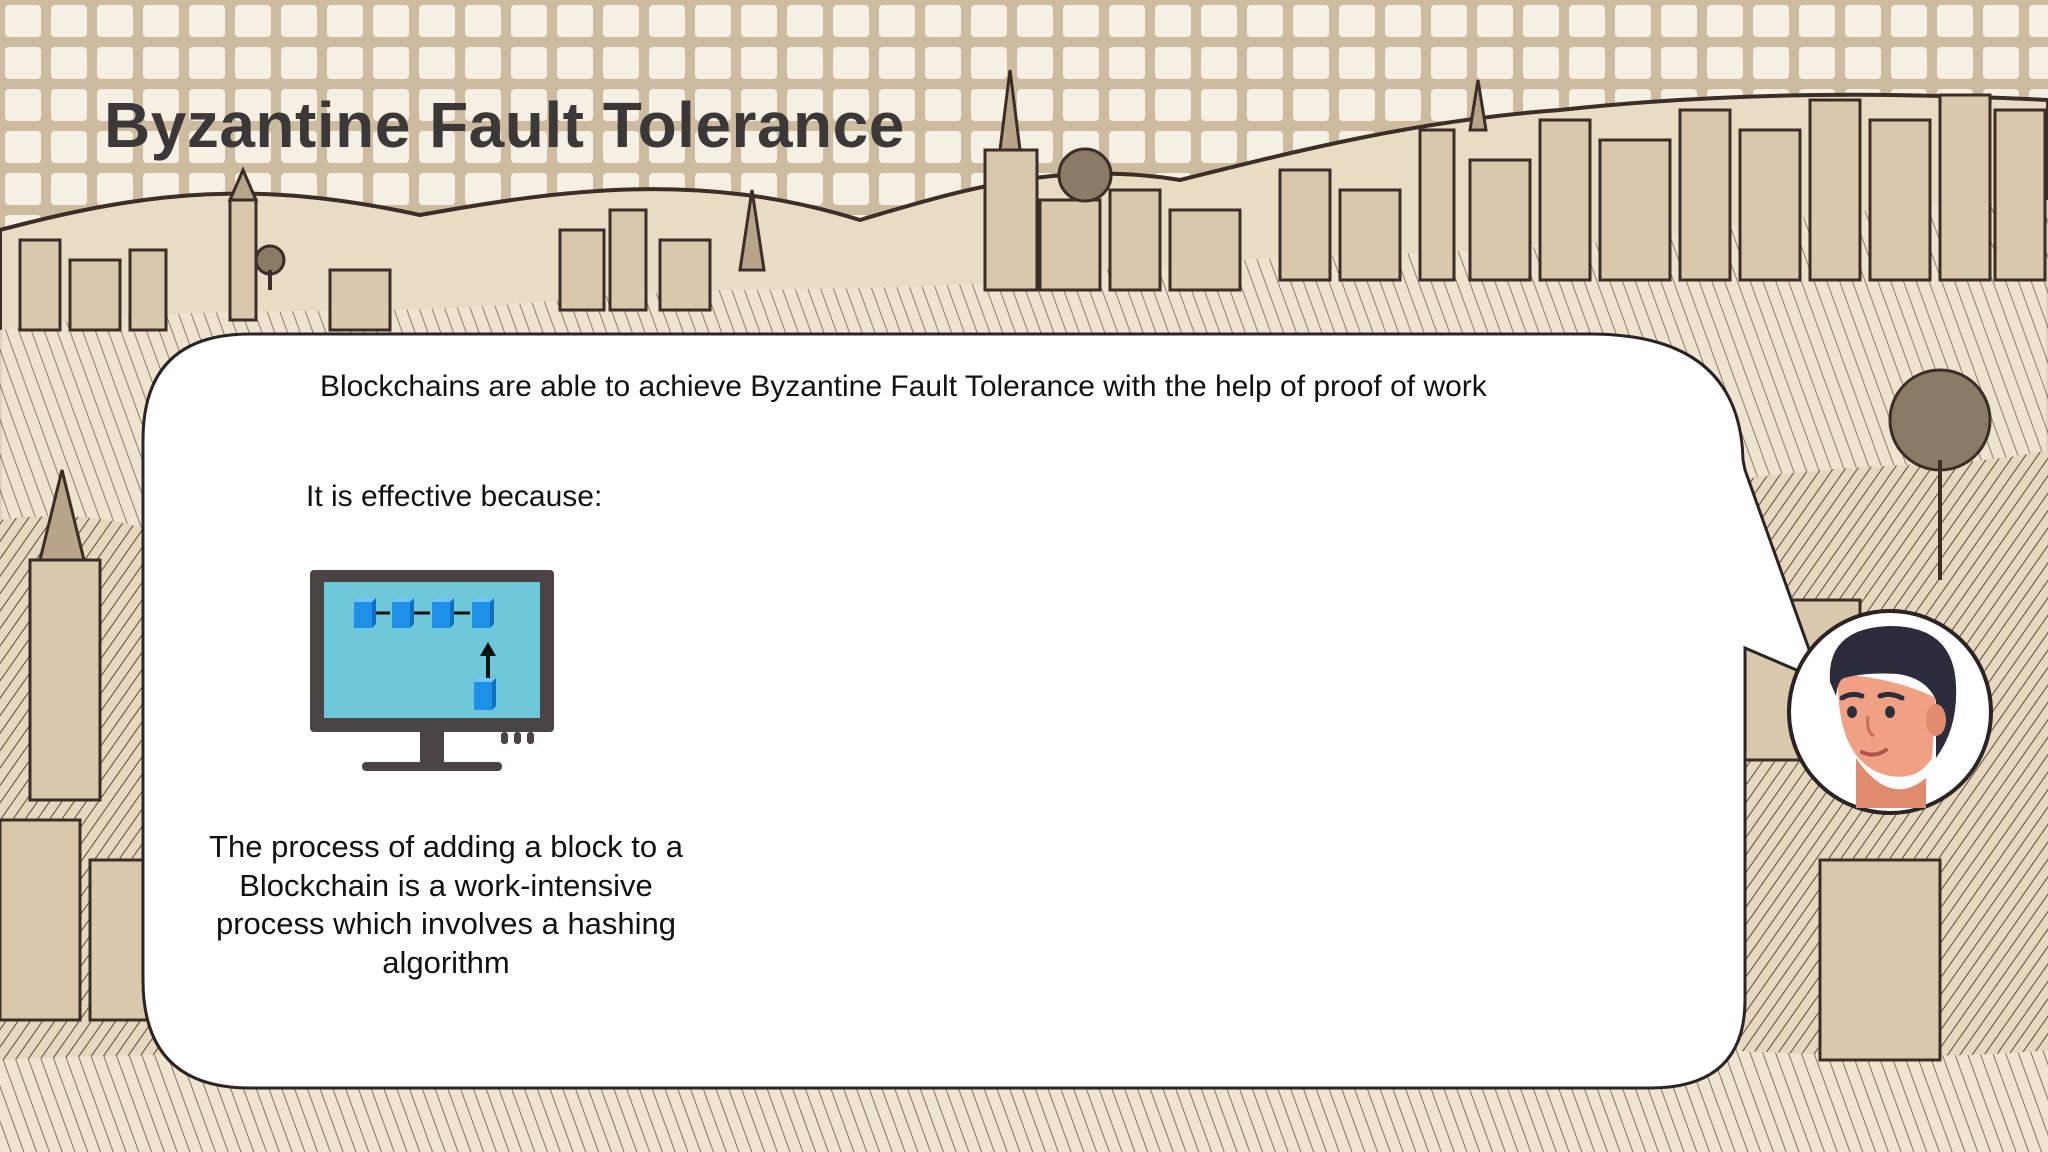  Describe the element at coordinates (1890, 712) in the screenshot. I see `presenter-avatar-icon` at that location.